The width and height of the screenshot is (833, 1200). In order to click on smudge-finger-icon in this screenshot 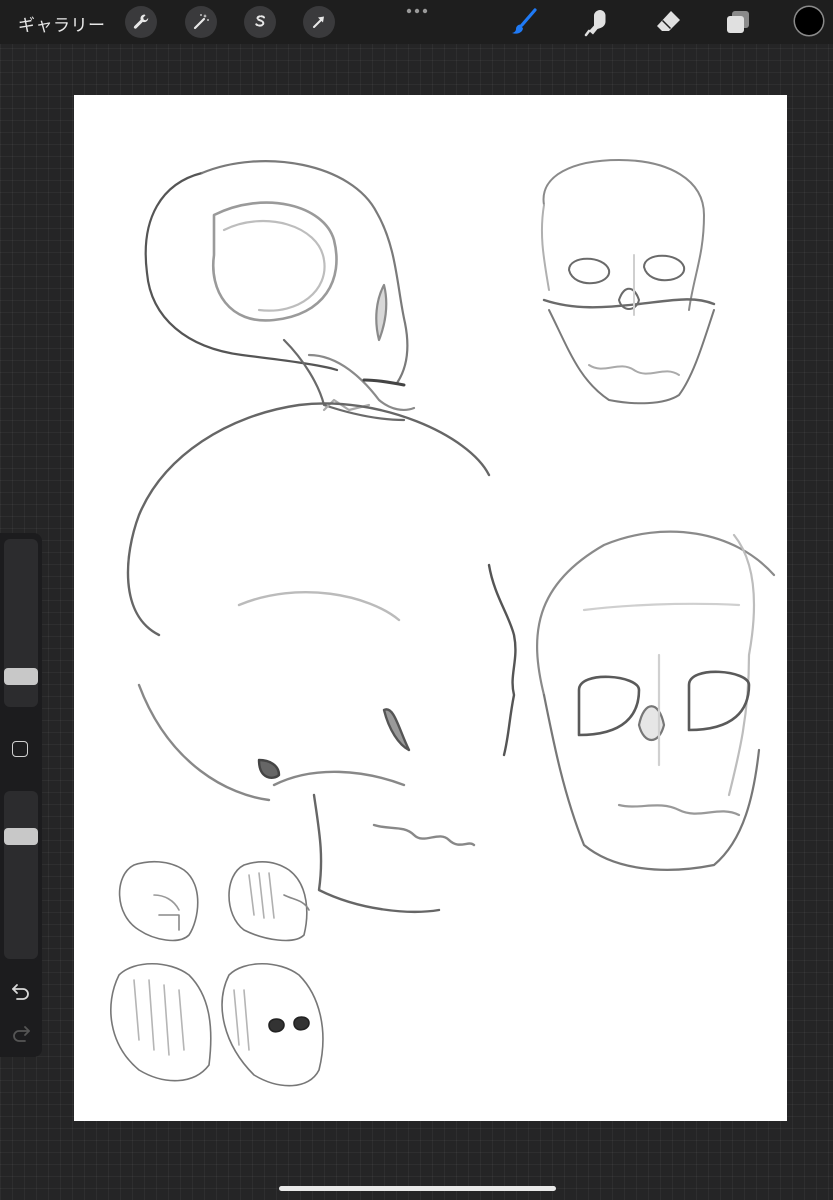, I will do `click(596, 22)`.